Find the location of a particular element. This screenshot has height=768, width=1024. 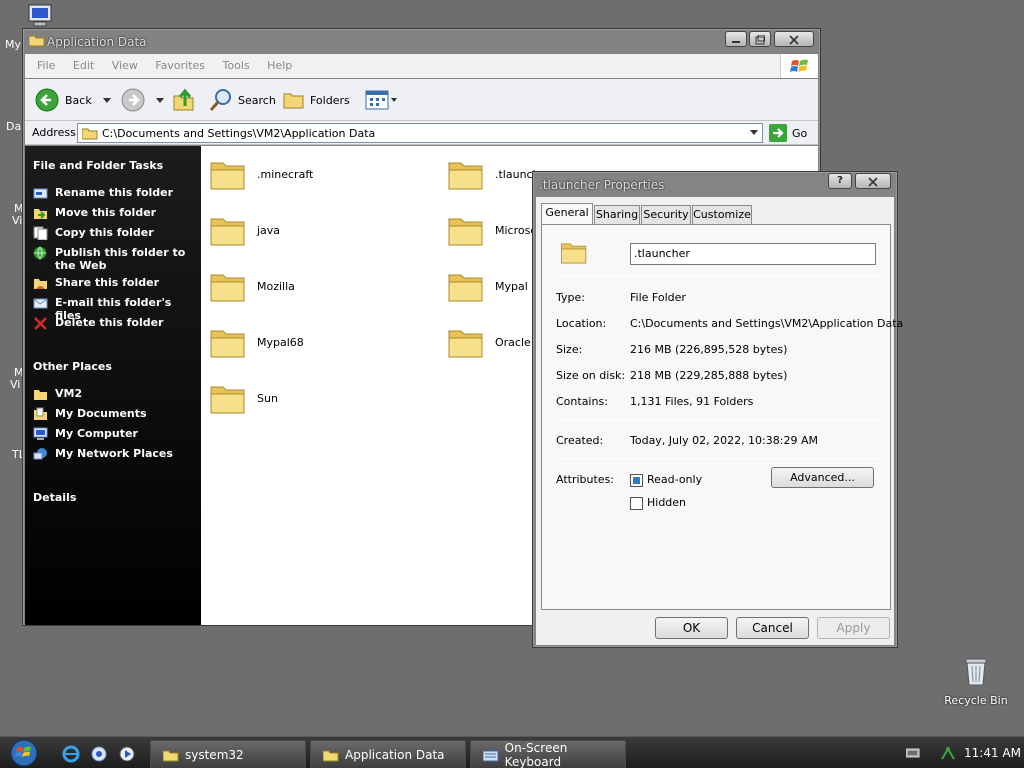

close-button is located at coordinates (794, 39).